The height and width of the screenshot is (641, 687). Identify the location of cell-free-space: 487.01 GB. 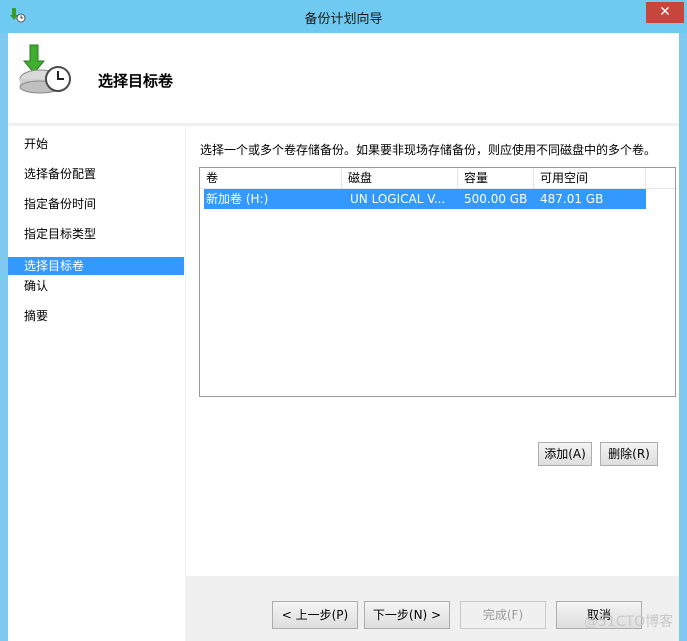
(572, 199).